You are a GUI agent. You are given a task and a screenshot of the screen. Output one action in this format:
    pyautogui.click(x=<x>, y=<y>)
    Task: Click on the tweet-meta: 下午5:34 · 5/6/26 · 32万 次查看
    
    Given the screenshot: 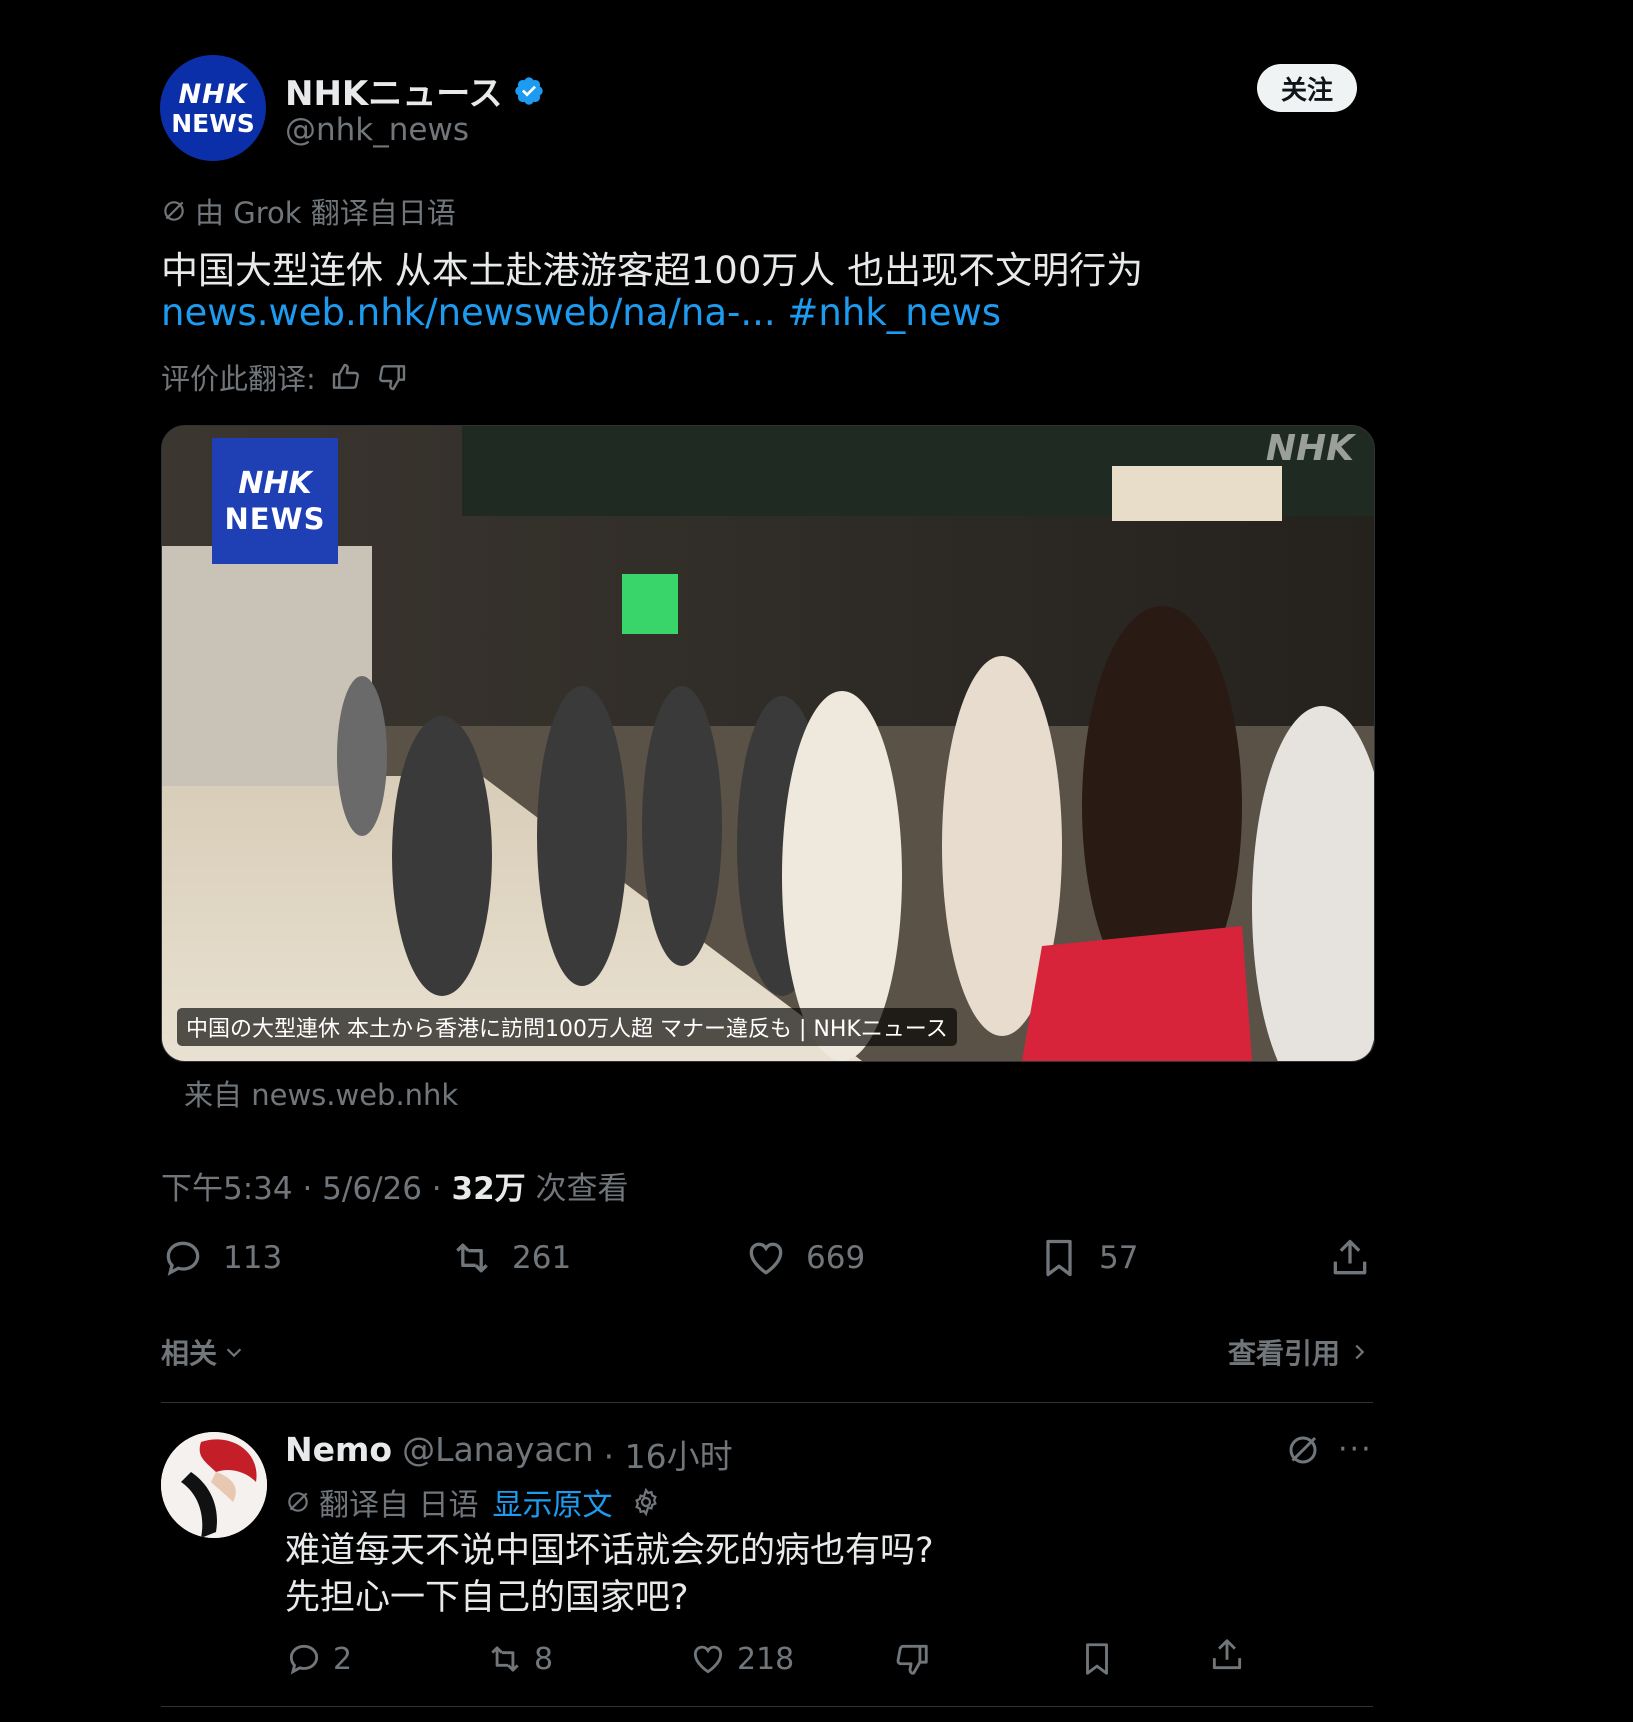 What is the action you would take?
    pyautogui.click(x=395, y=1185)
    